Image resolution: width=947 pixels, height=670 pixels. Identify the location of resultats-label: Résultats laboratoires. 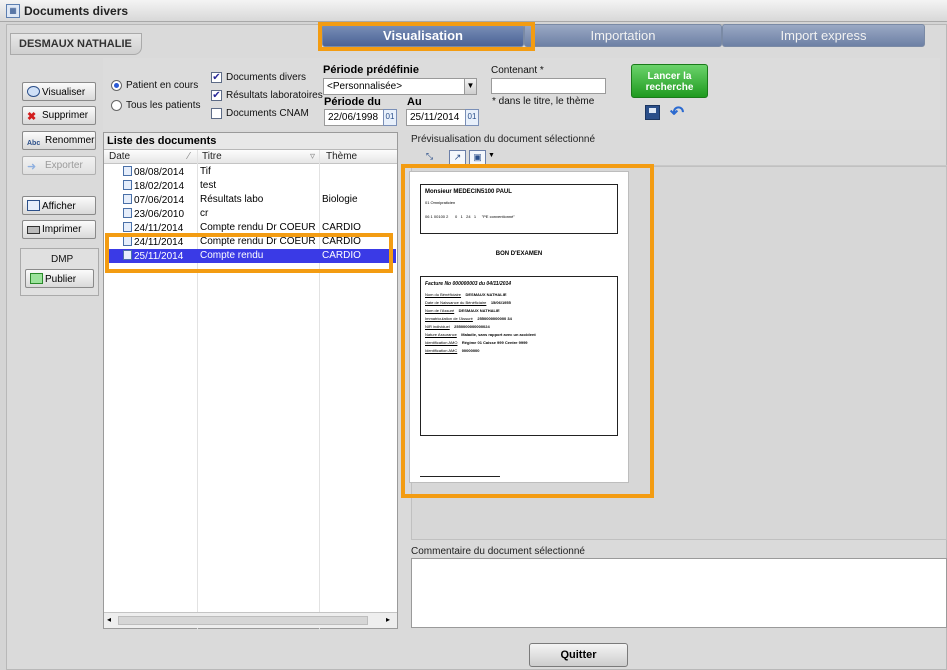
(274, 95).